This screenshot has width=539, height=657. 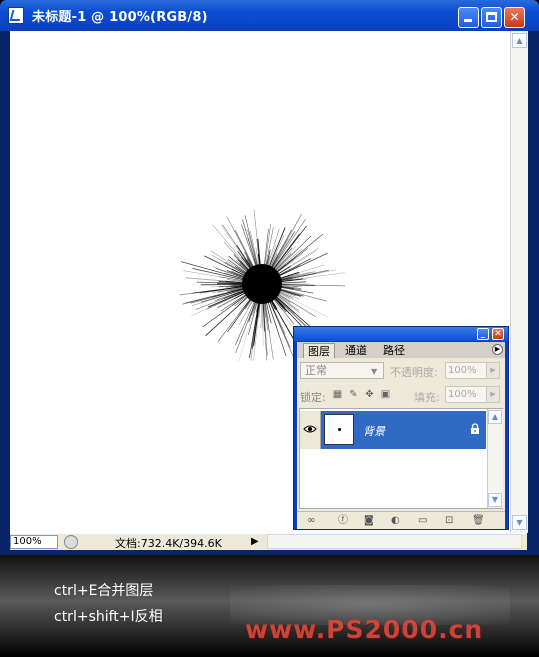 What do you see at coordinates (311, 520) in the screenshot?
I see `link-layers-icon: ∞` at bounding box center [311, 520].